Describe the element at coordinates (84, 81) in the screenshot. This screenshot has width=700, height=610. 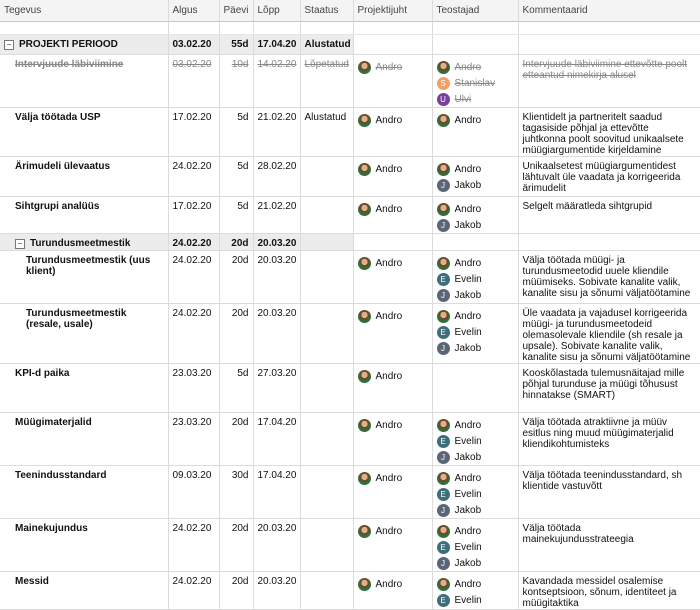
I see `task-cell: Intervjuude läbiviimine` at that location.